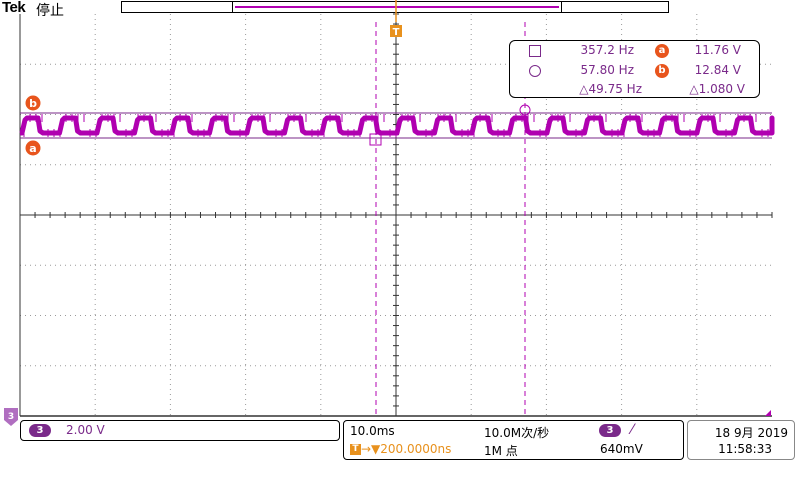 The image size is (800, 480). What do you see at coordinates (11, 417) in the screenshot?
I see `channel3-ground-label: 3` at bounding box center [11, 417].